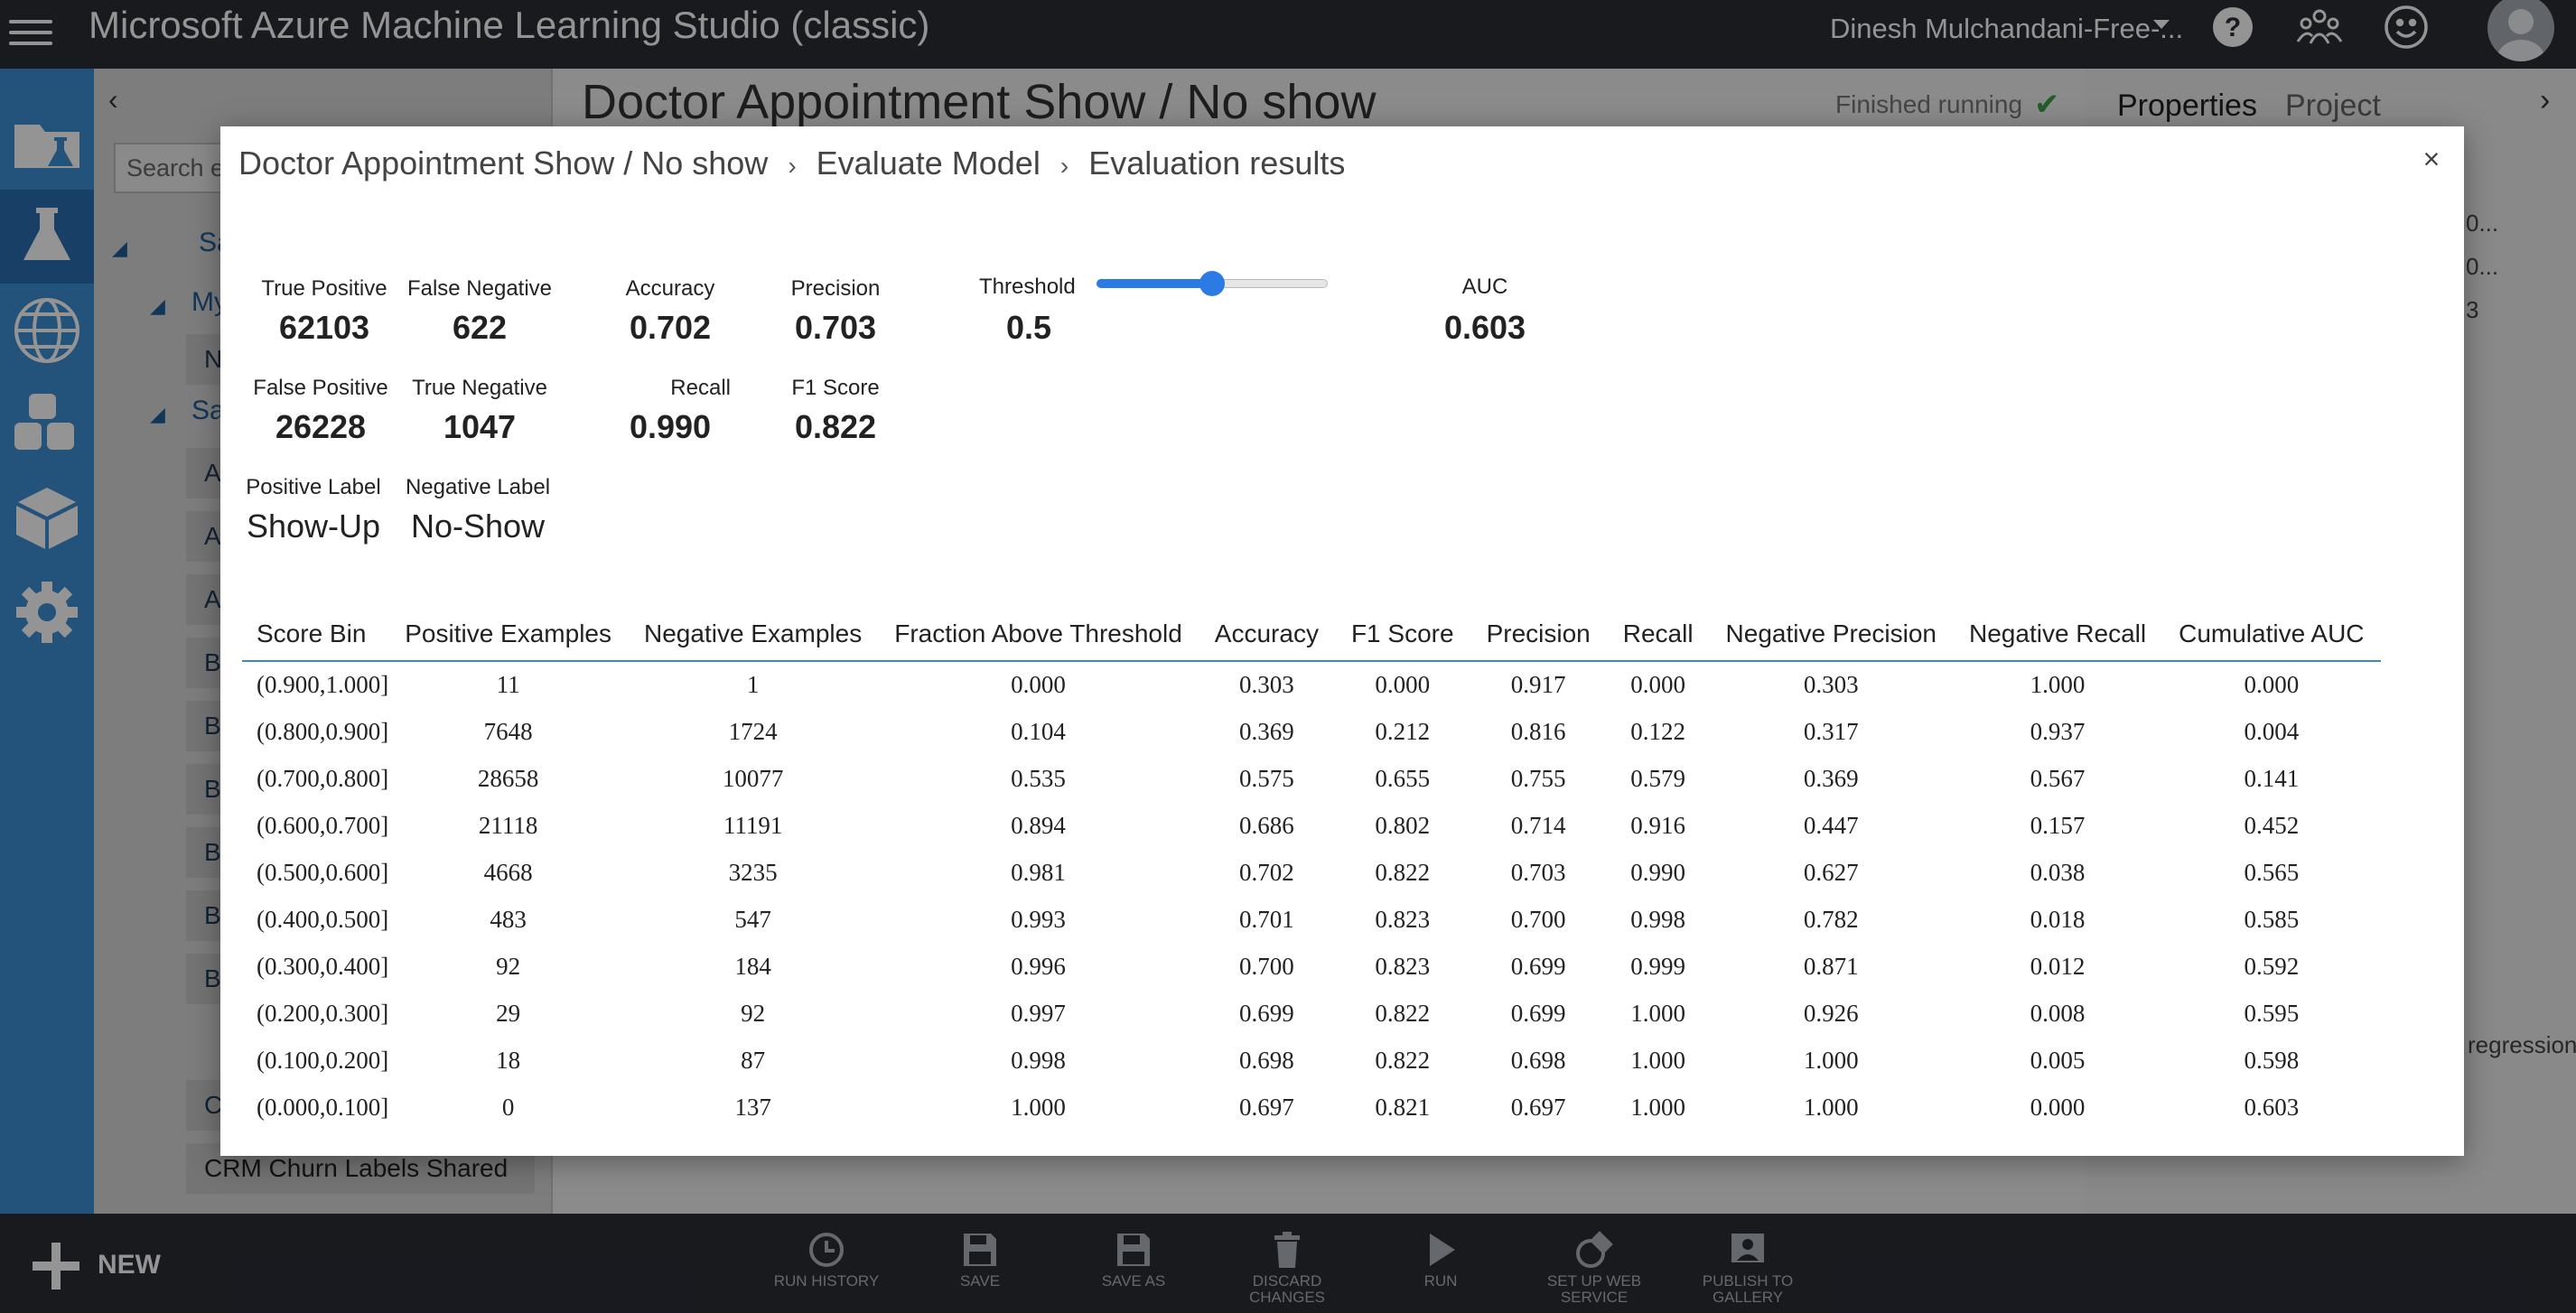 The image size is (2576, 1313). I want to click on table-cell: 0.802, so click(1403, 825).